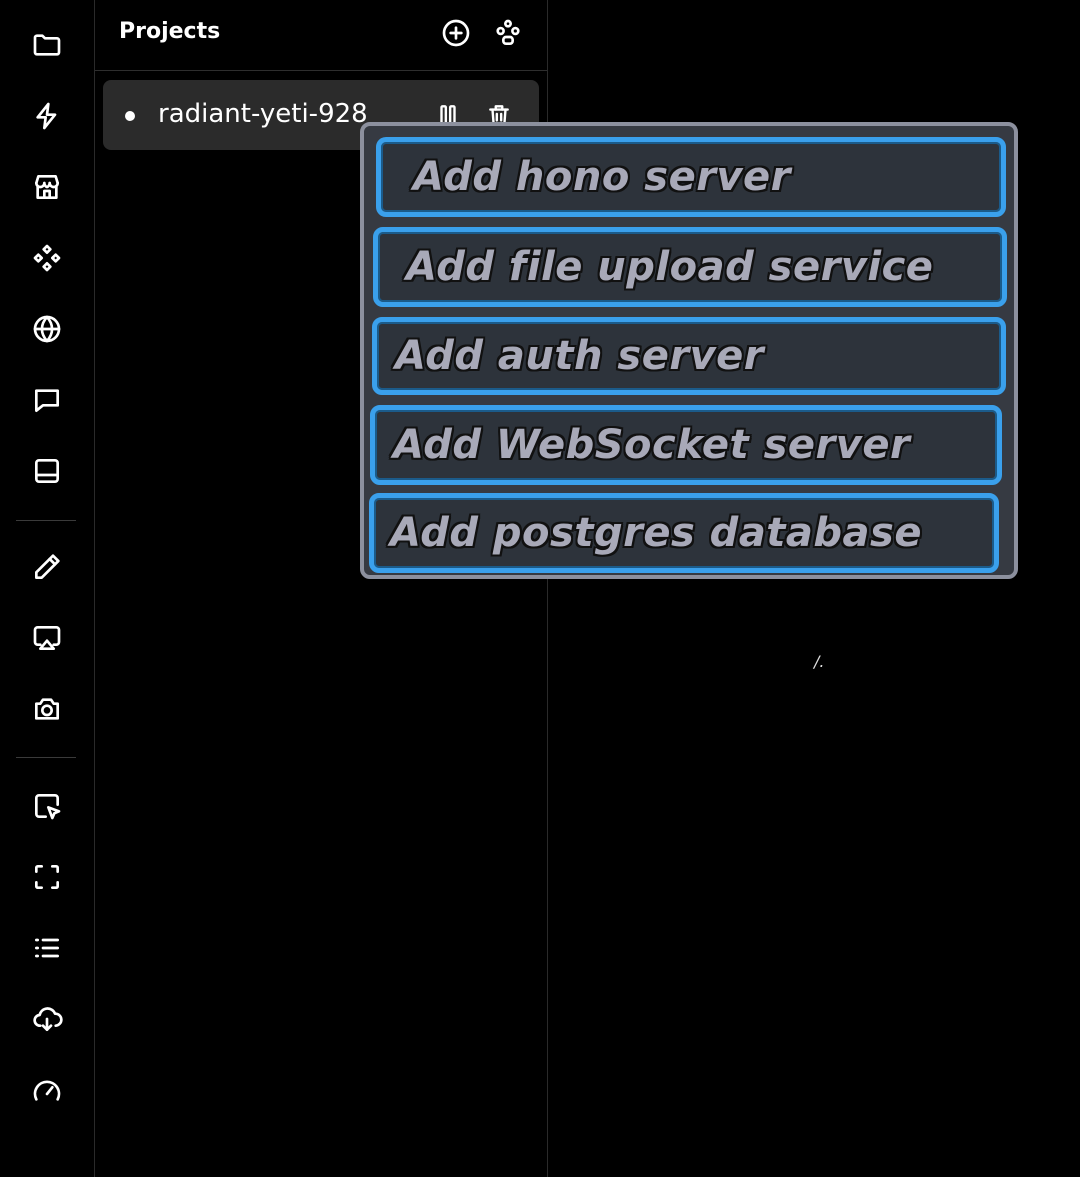  Describe the element at coordinates (47, 567) in the screenshot. I see `pencil-icon` at that location.